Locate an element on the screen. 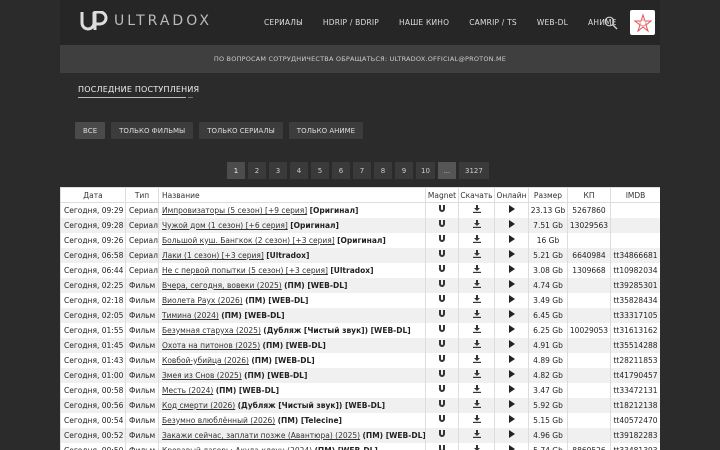 The width and height of the screenshot is (720, 450). row-imdb: tt35514288 is located at coordinates (635, 345).